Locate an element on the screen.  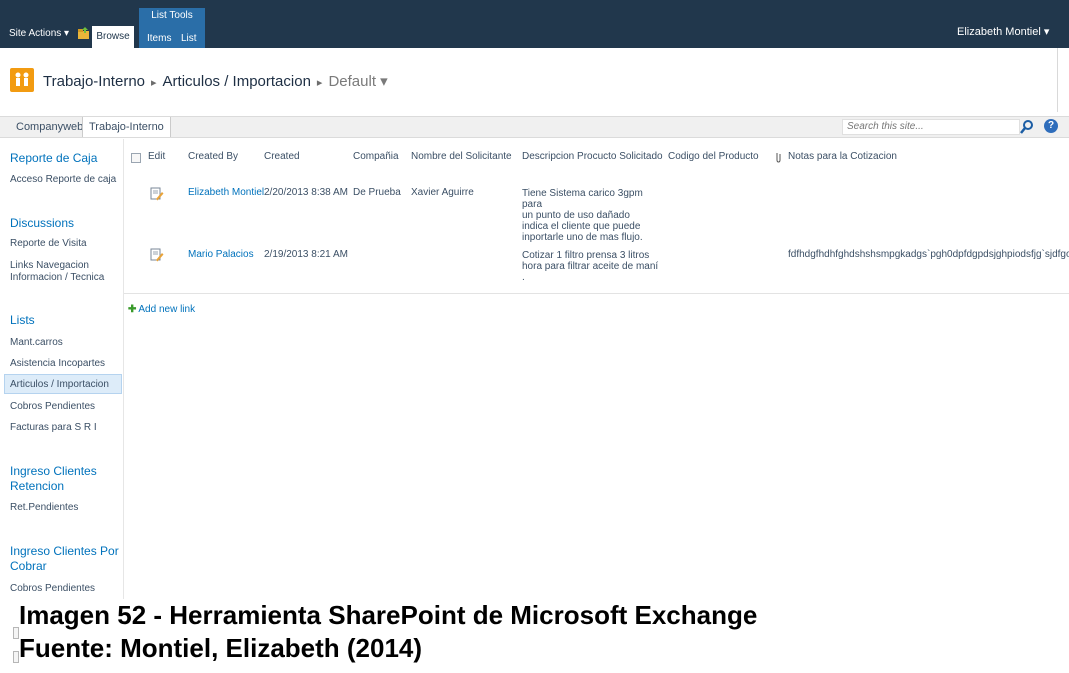
row-1-created-by: Elizabeth Montiel is located at coordinates (226, 192).